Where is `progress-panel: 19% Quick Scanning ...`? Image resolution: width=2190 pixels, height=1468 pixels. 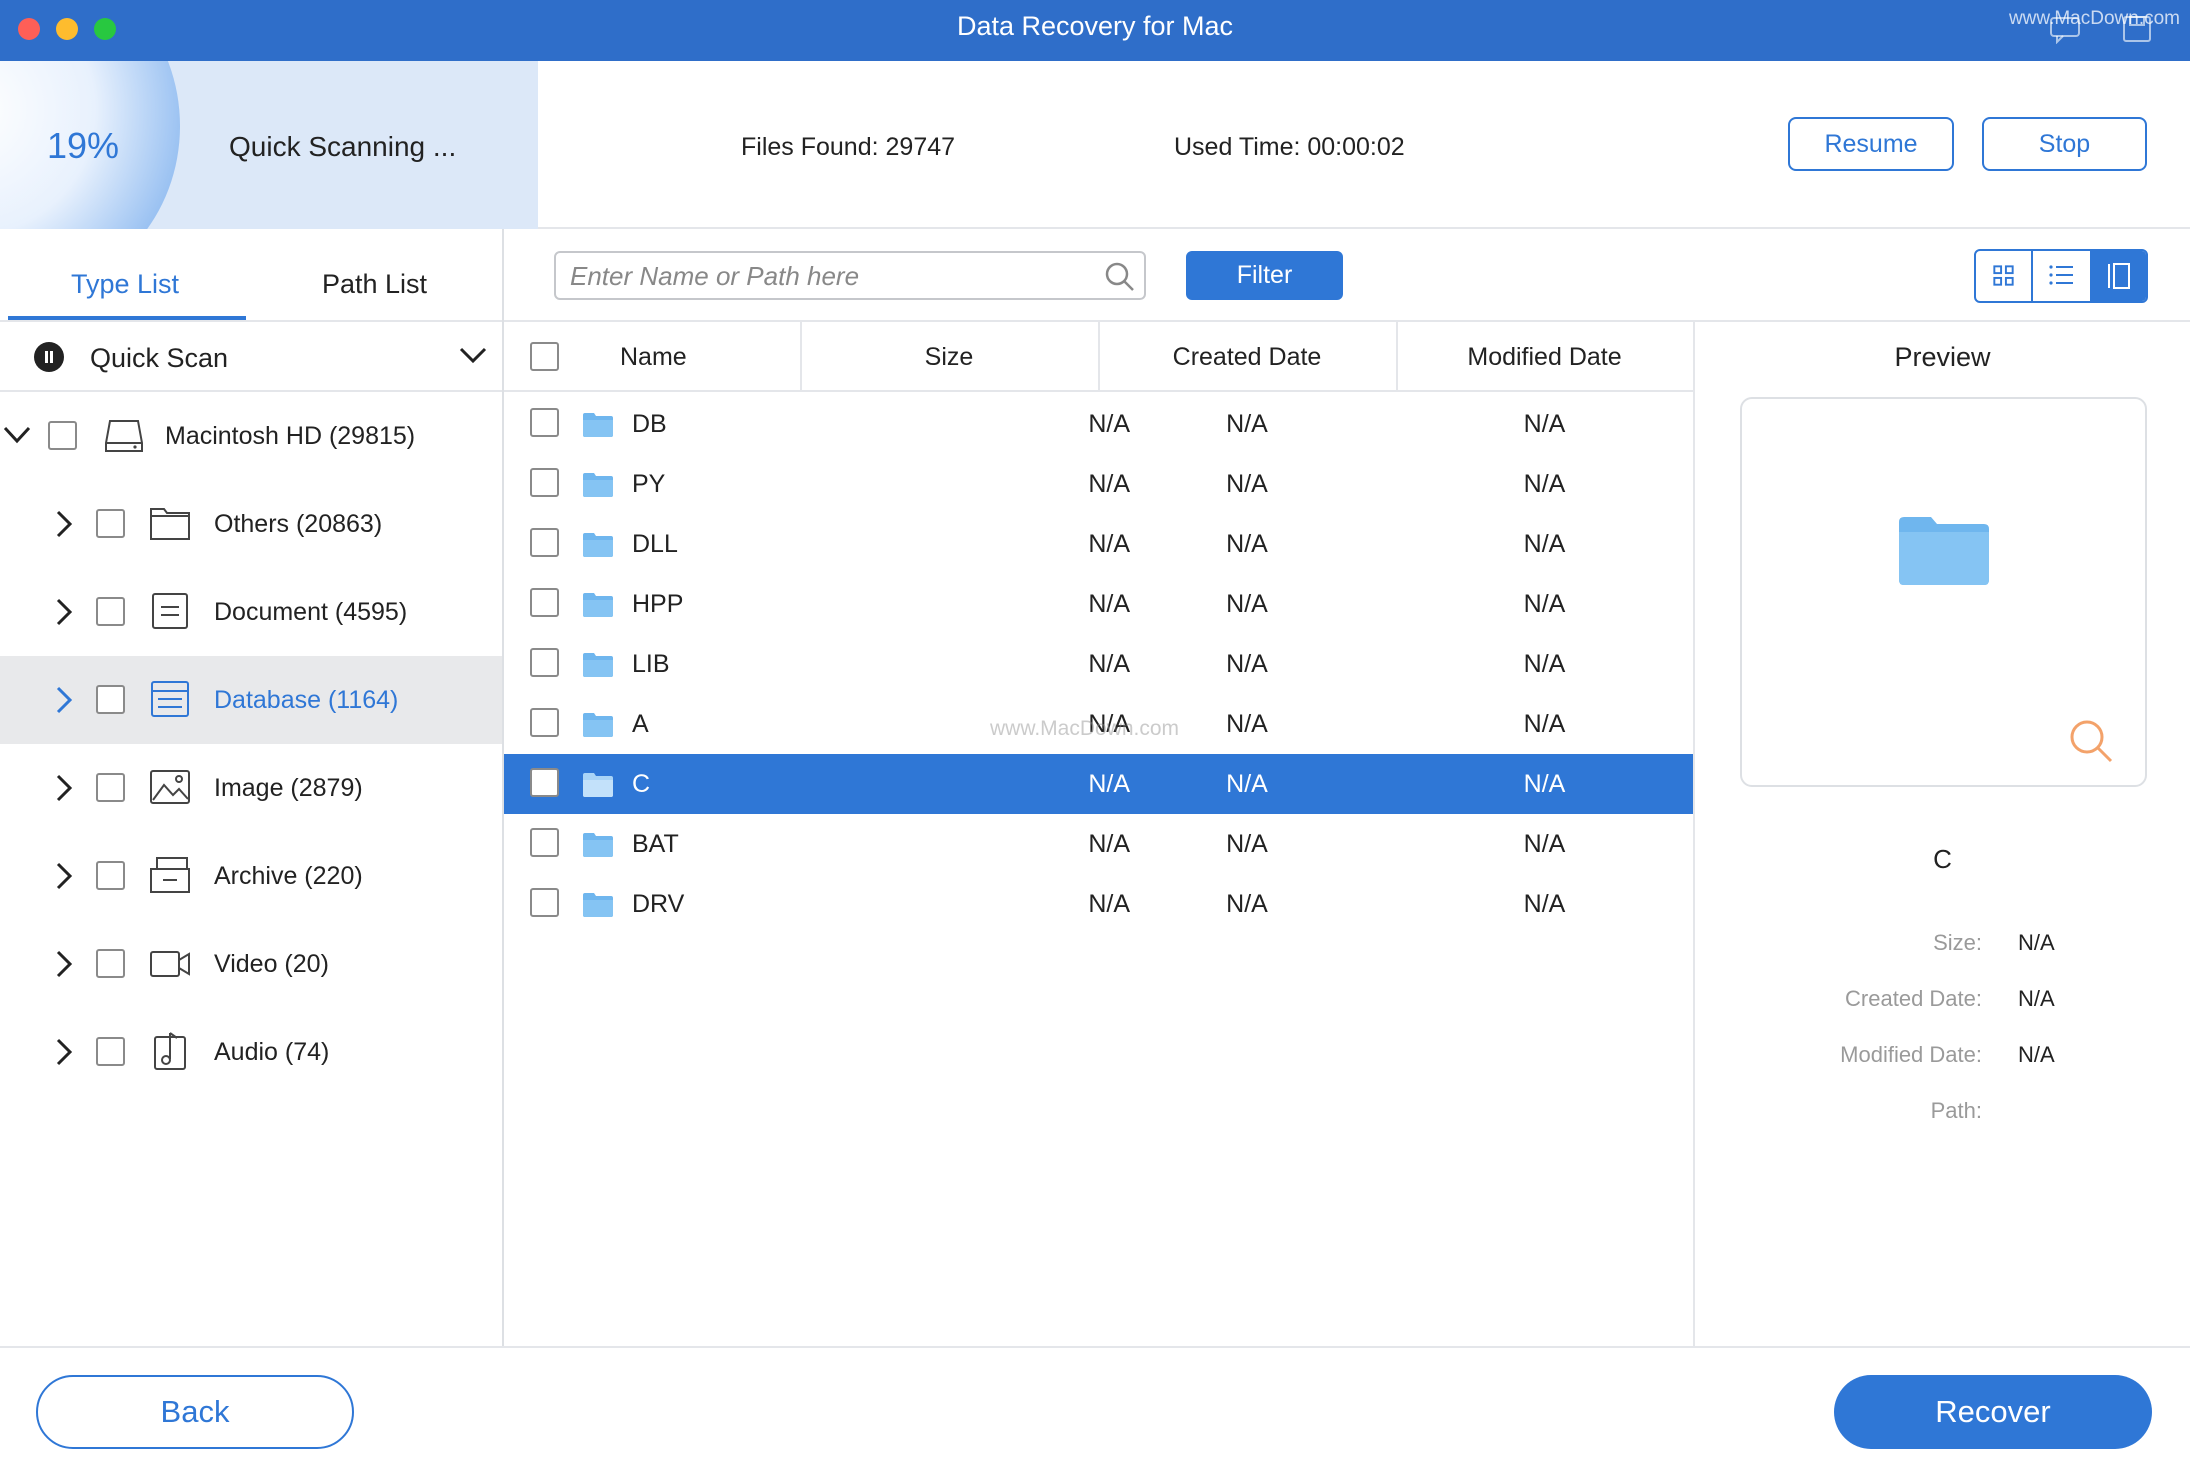
progress-panel: 19% Quick Scanning ... is located at coordinates (269, 145).